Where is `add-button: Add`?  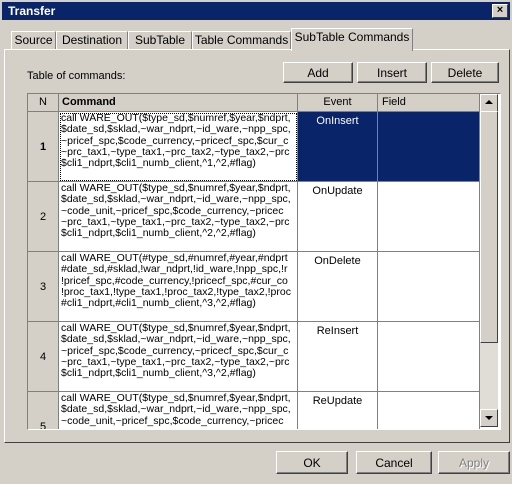
add-button: Add is located at coordinates (318, 72).